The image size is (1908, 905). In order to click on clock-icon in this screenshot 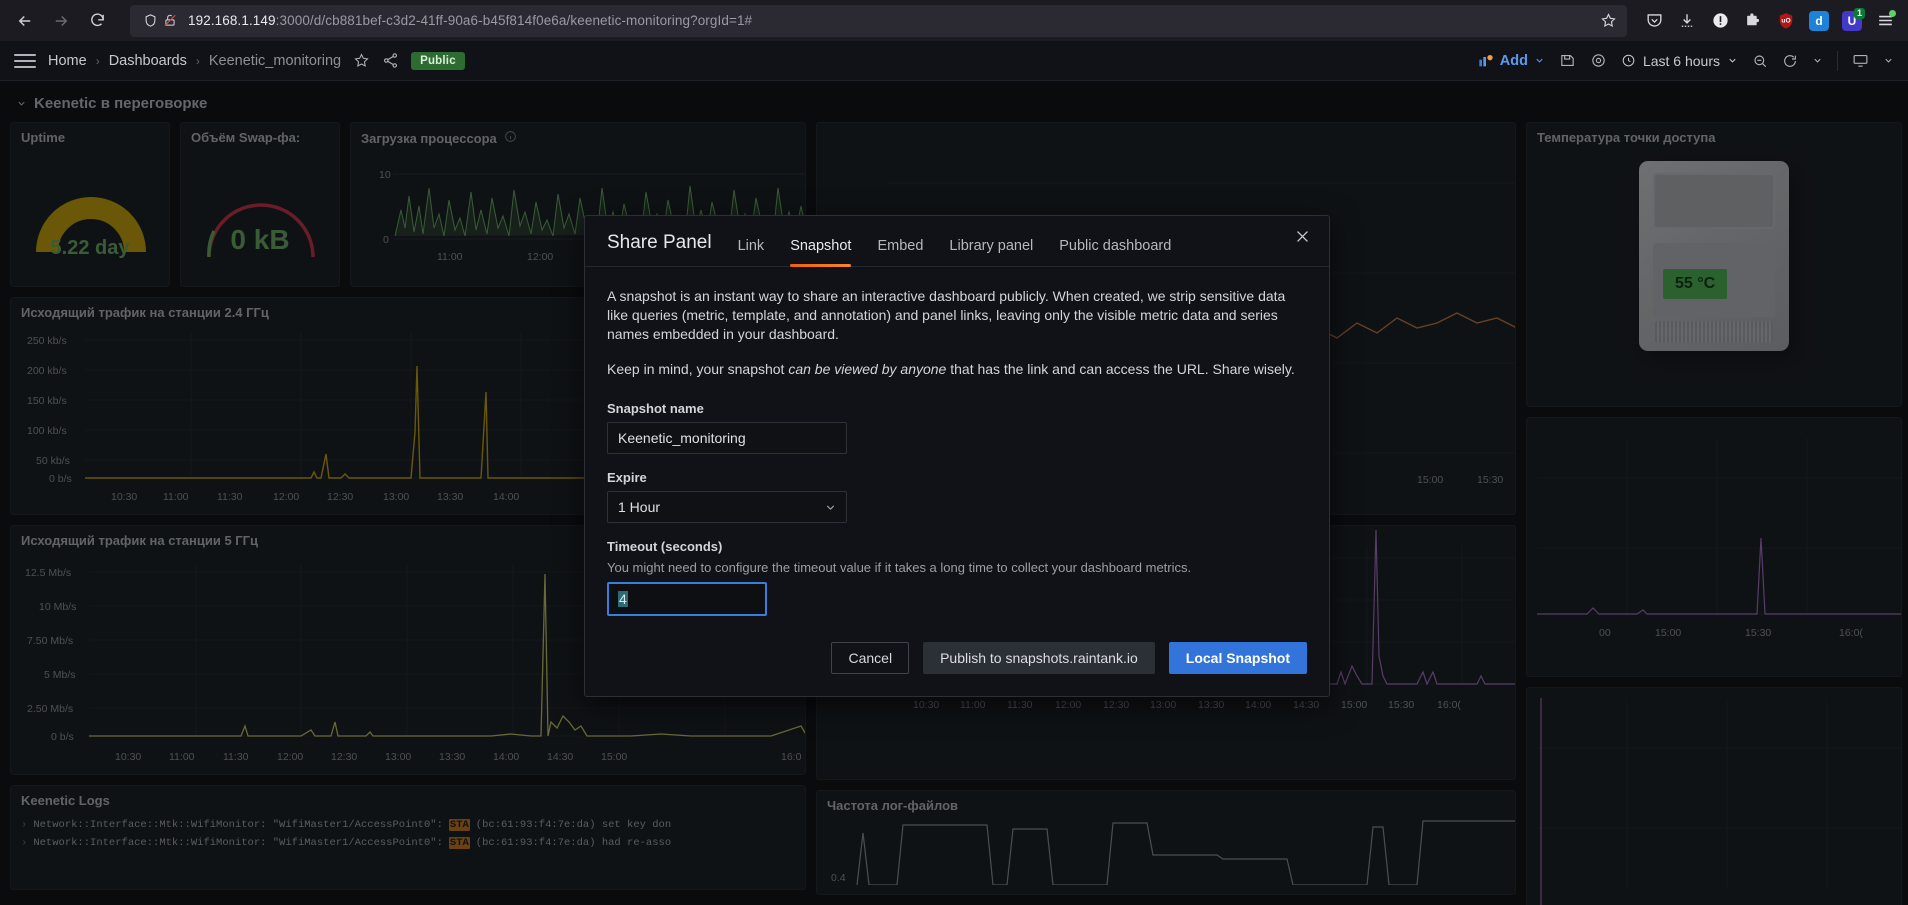, I will do `click(1628, 60)`.